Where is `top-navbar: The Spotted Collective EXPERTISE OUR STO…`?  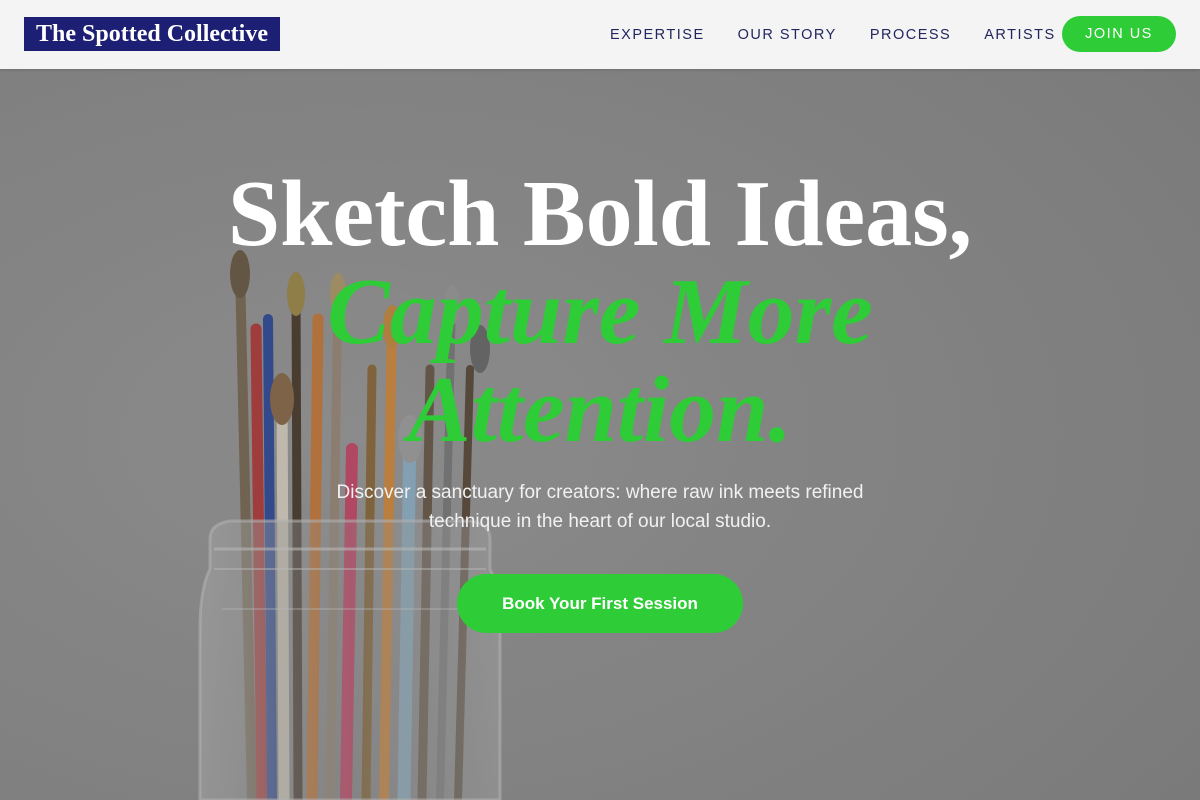
top-navbar: The Spotted Collective EXPERTISE OUR STO… is located at coordinates (600, 34).